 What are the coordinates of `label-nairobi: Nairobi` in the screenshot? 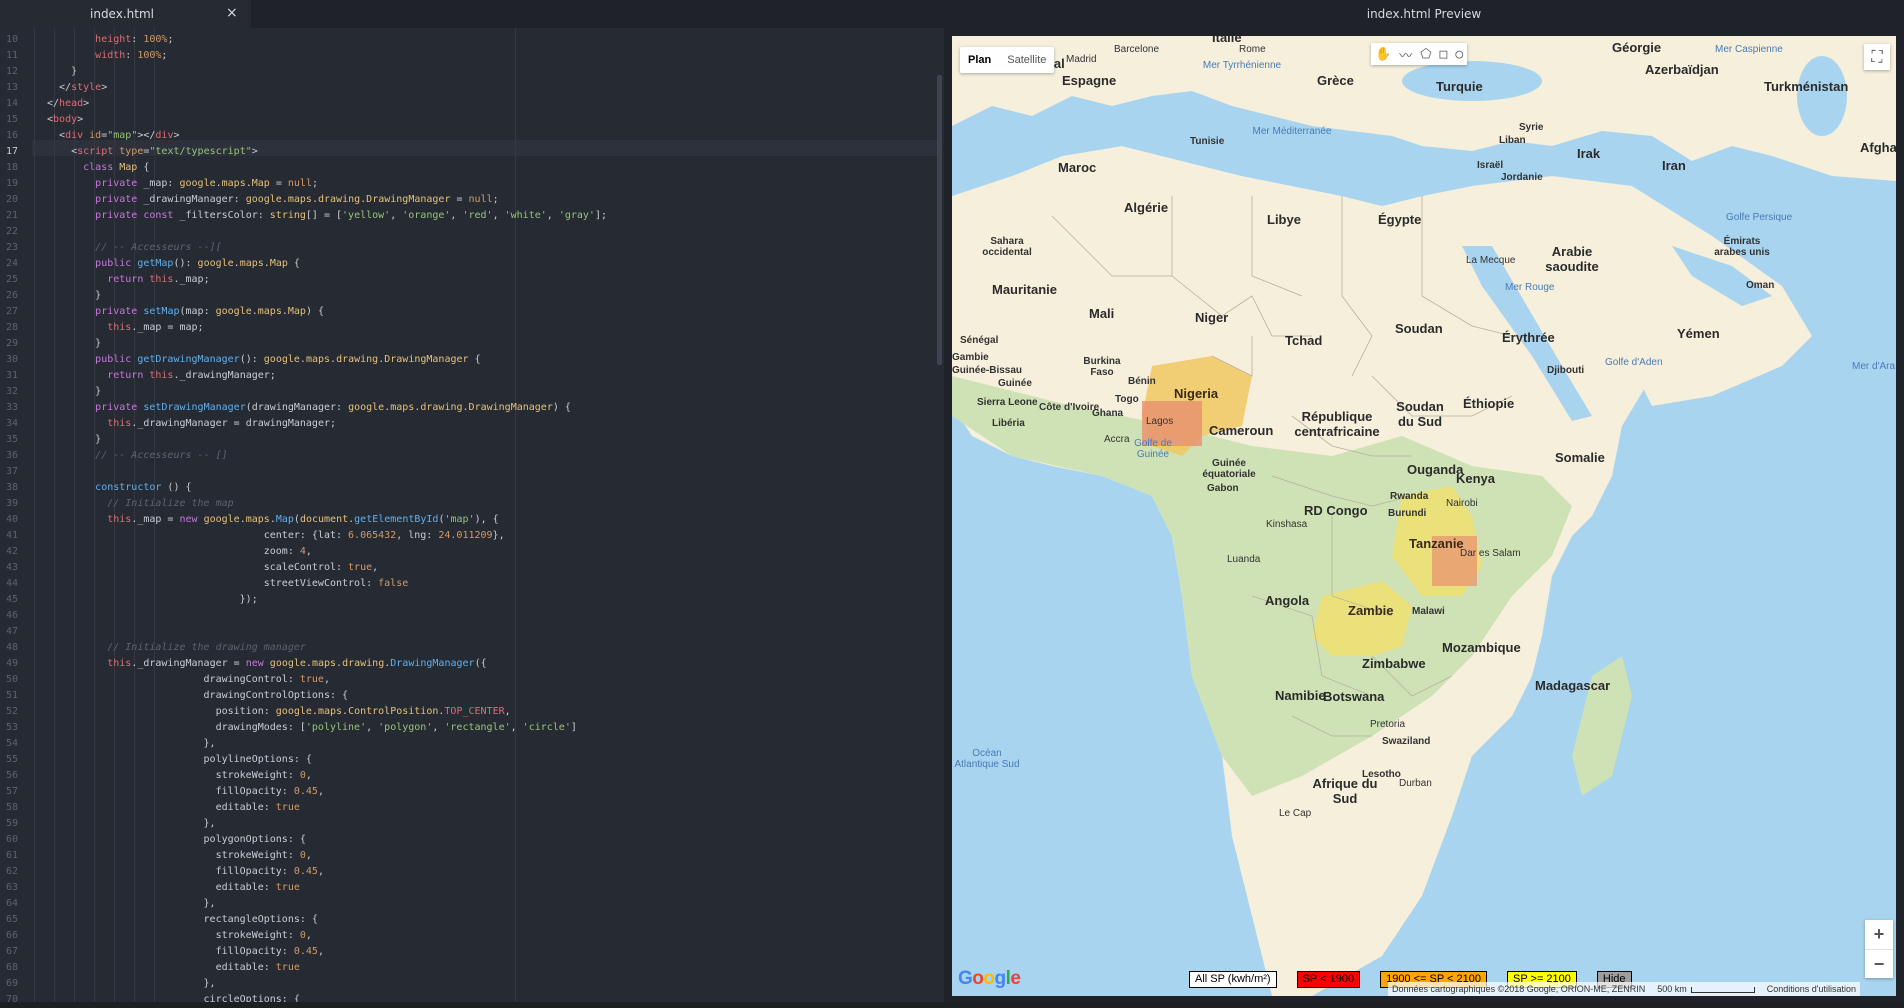 It's located at (1462, 503).